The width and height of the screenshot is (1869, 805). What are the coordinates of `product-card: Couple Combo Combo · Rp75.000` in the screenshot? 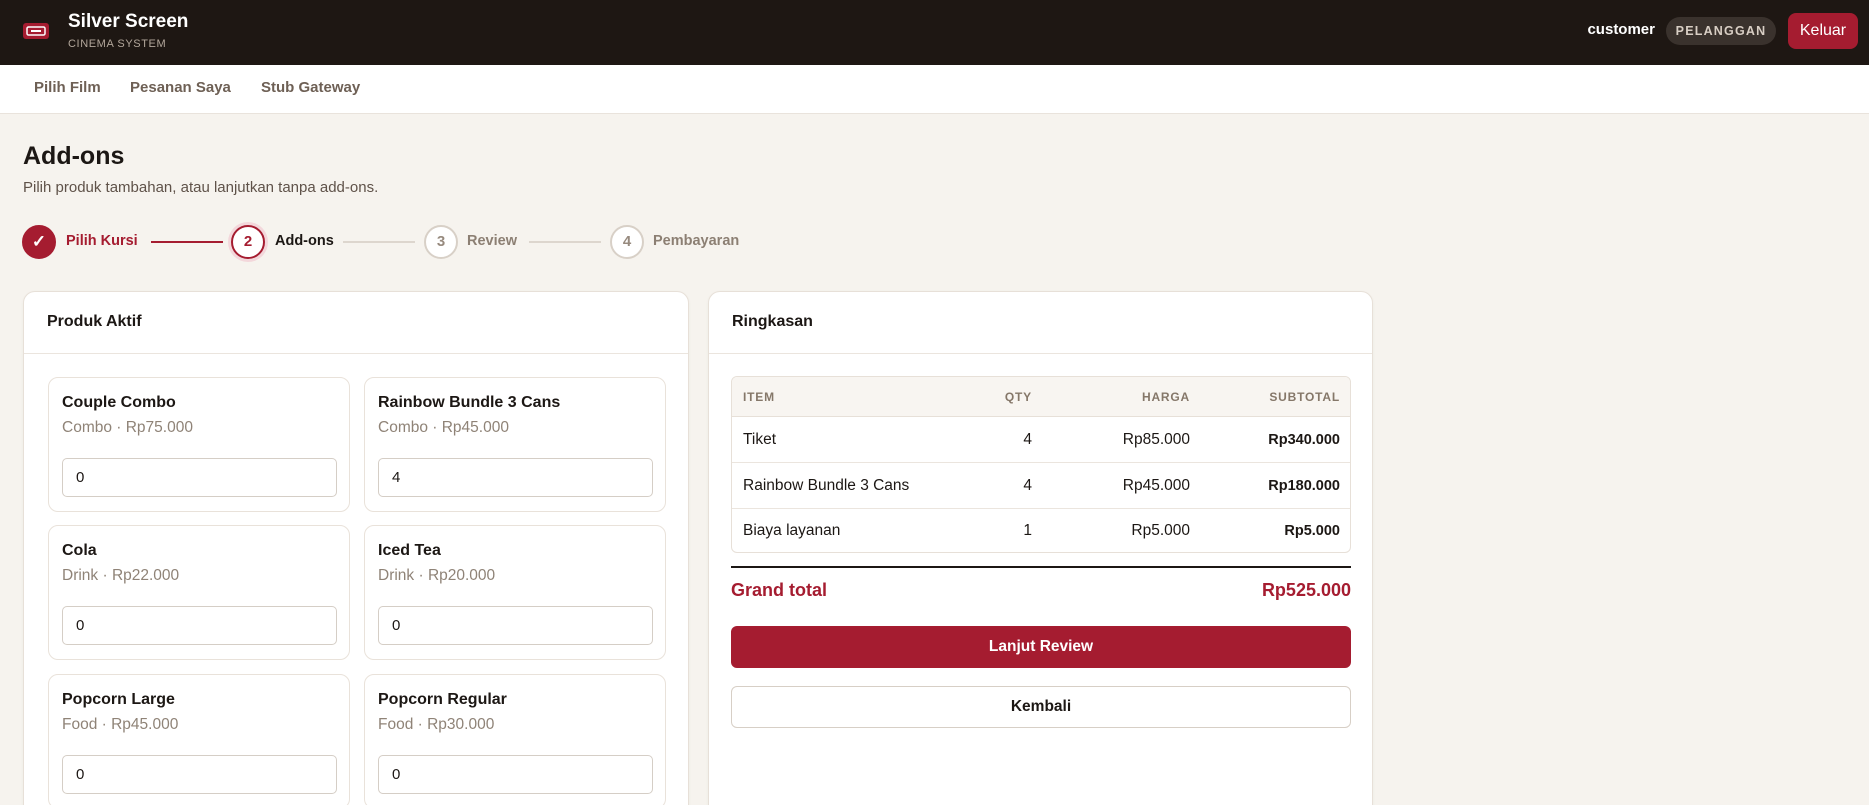 It's located at (199, 444).